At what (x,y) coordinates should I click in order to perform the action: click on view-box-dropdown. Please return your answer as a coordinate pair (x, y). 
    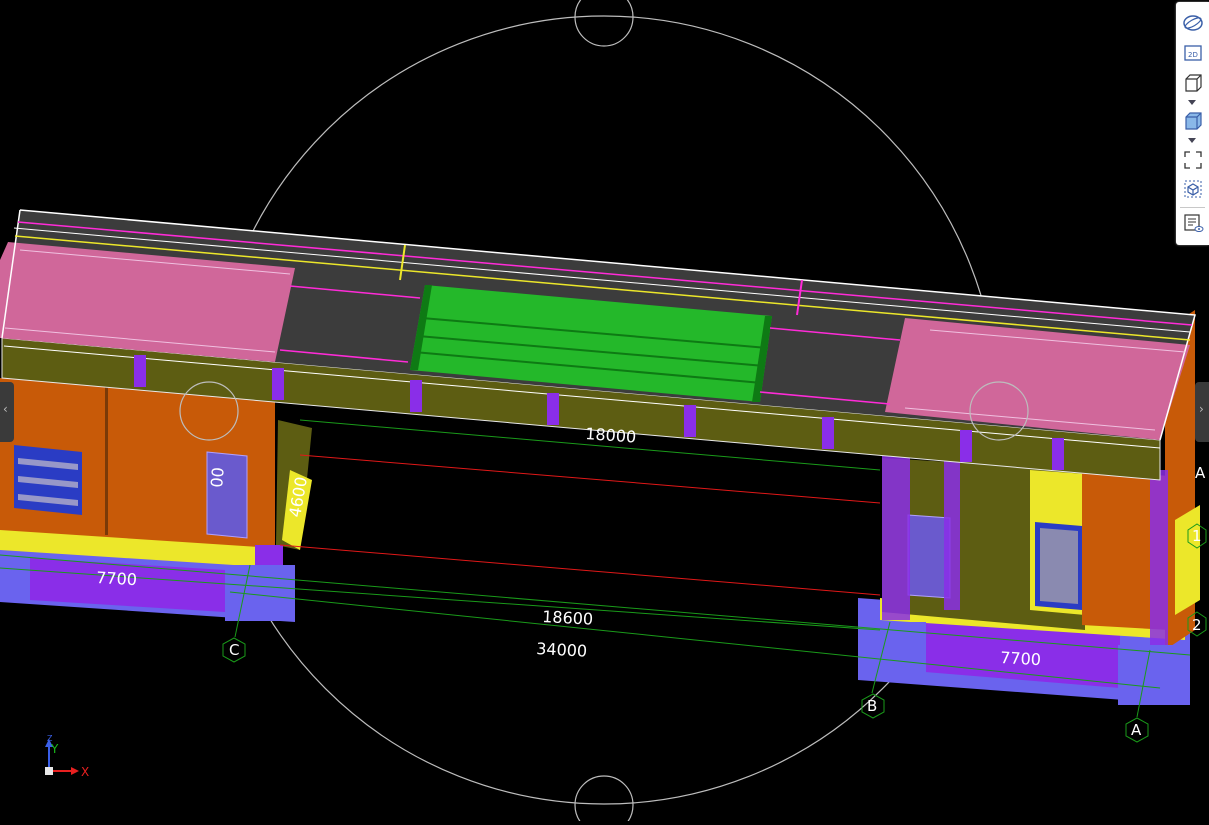
    Looking at the image, I should click on (1192, 102).